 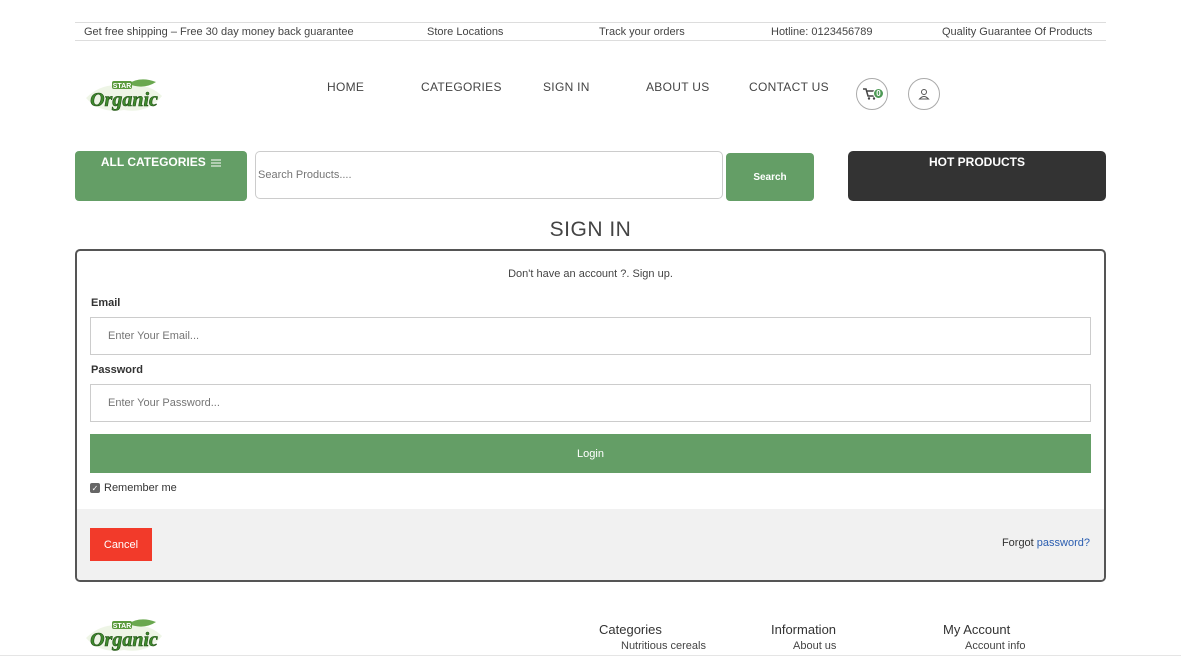 I want to click on hot-products-button: HOT PRODUCTS, so click(x=977, y=176).